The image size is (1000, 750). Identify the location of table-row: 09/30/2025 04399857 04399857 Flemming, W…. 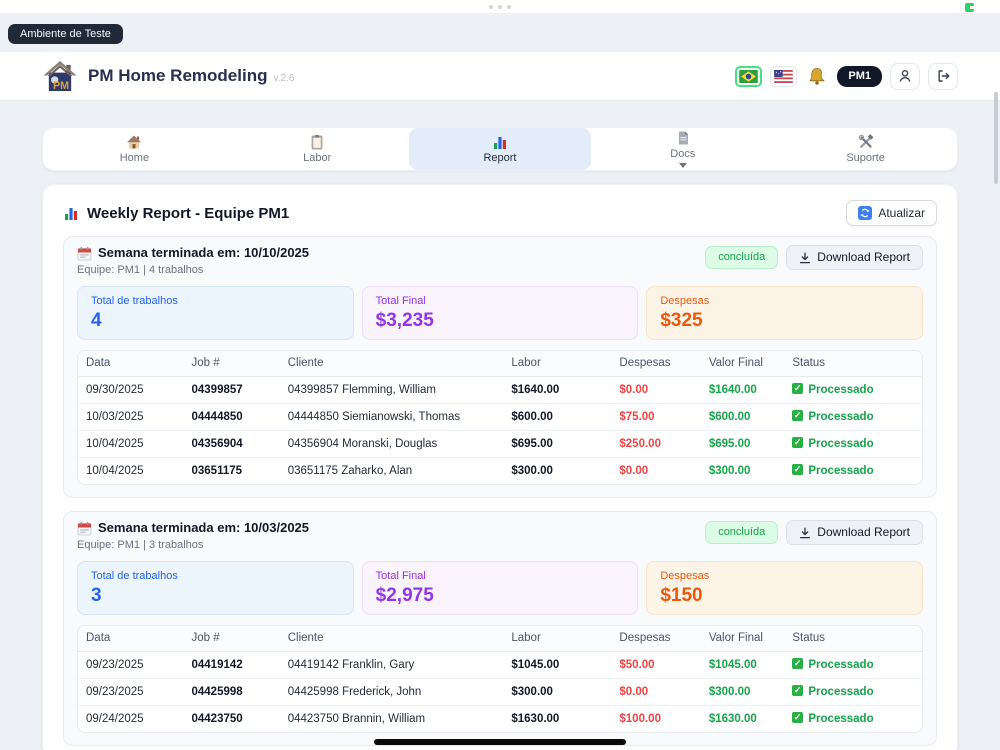
(500, 390).